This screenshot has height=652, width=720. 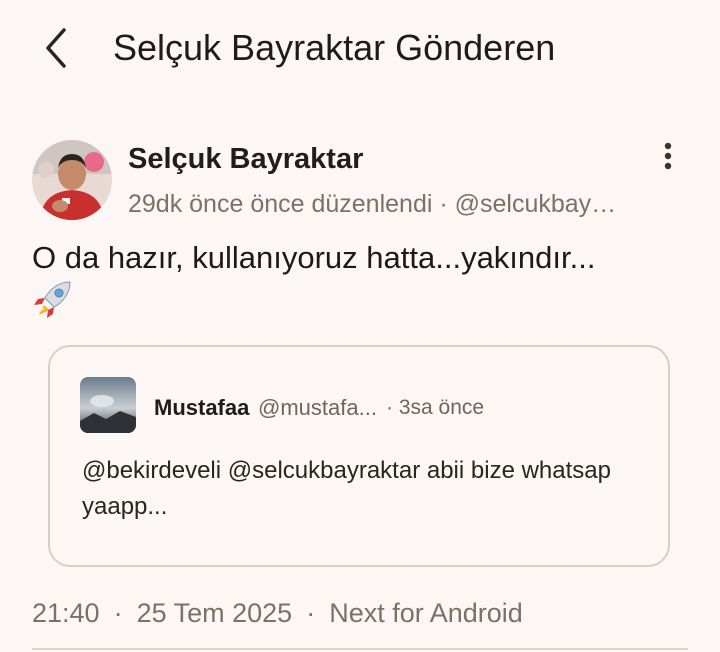 What do you see at coordinates (426, 613) in the screenshot?
I see `post-client: Next for Android` at bounding box center [426, 613].